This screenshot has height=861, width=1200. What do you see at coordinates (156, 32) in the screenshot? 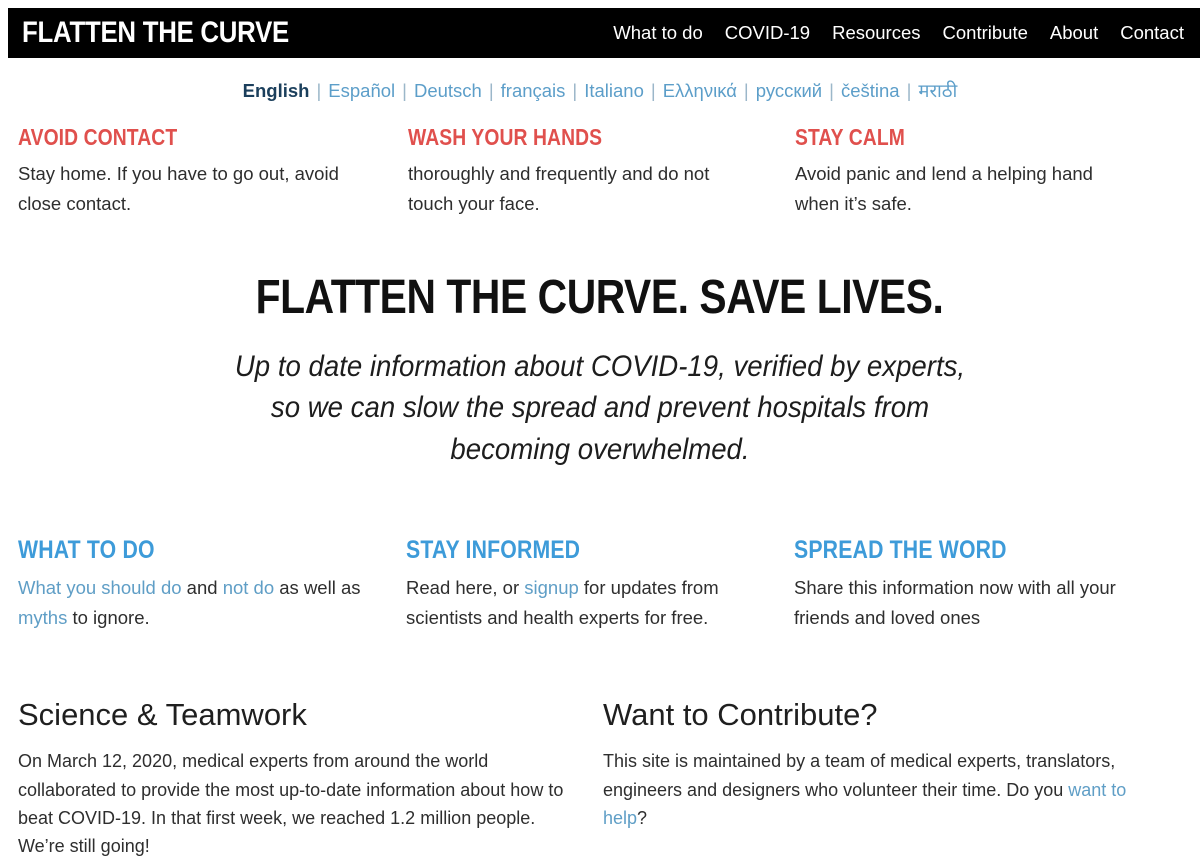
I see `site-logo-text: FLATTEN THE CURVE` at bounding box center [156, 32].